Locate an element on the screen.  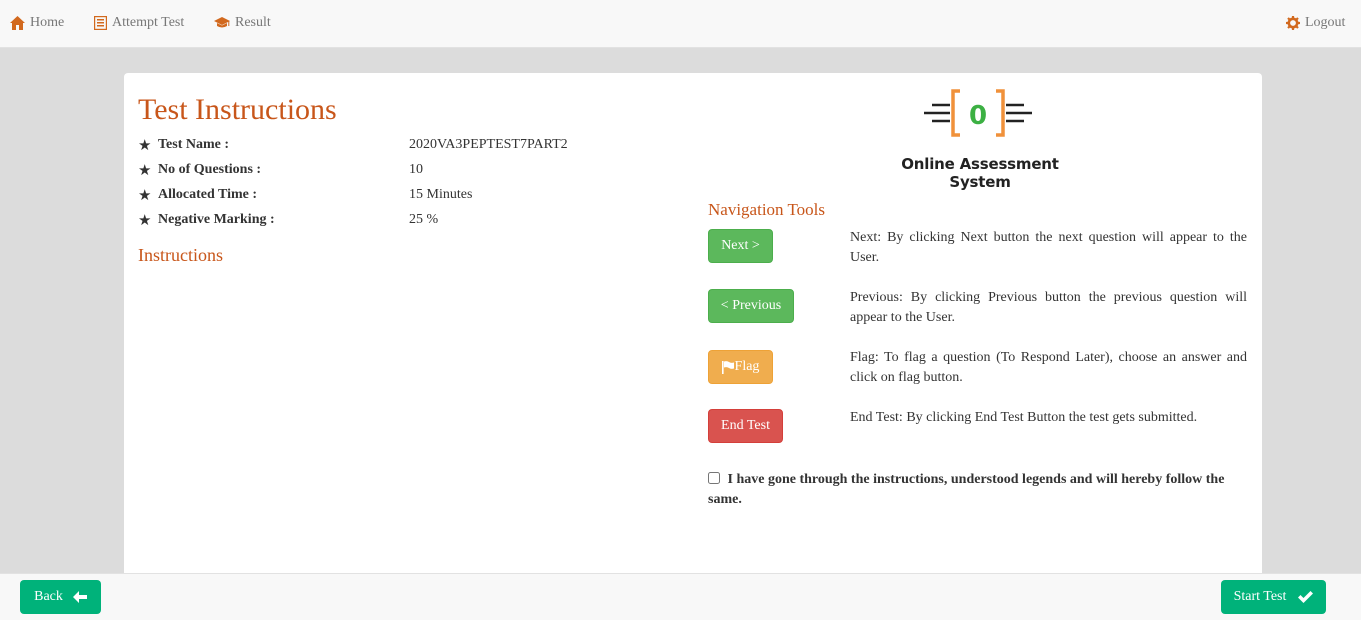
nav-home-label: Home is located at coordinates (47, 22).